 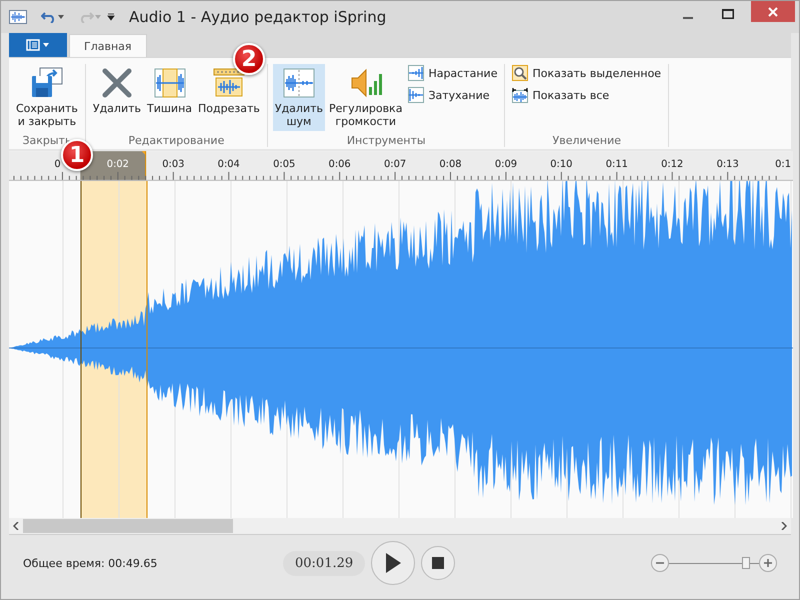 What do you see at coordinates (229, 164) in the screenshot?
I see `time-label: 0:04` at bounding box center [229, 164].